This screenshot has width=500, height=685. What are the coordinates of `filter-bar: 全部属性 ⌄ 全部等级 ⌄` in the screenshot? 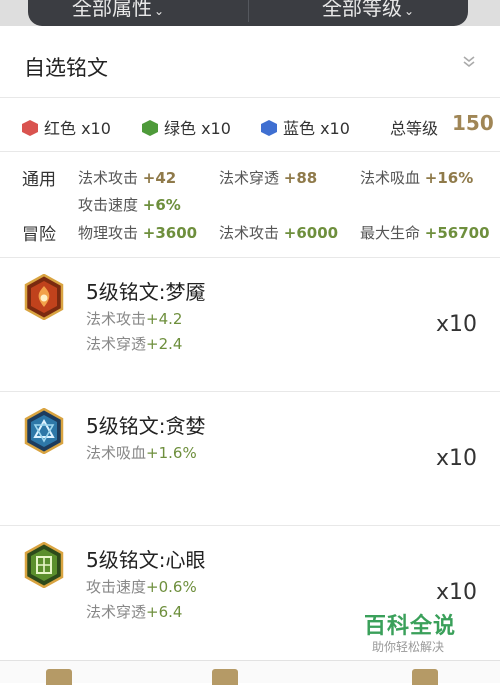 It's located at (250, 13).